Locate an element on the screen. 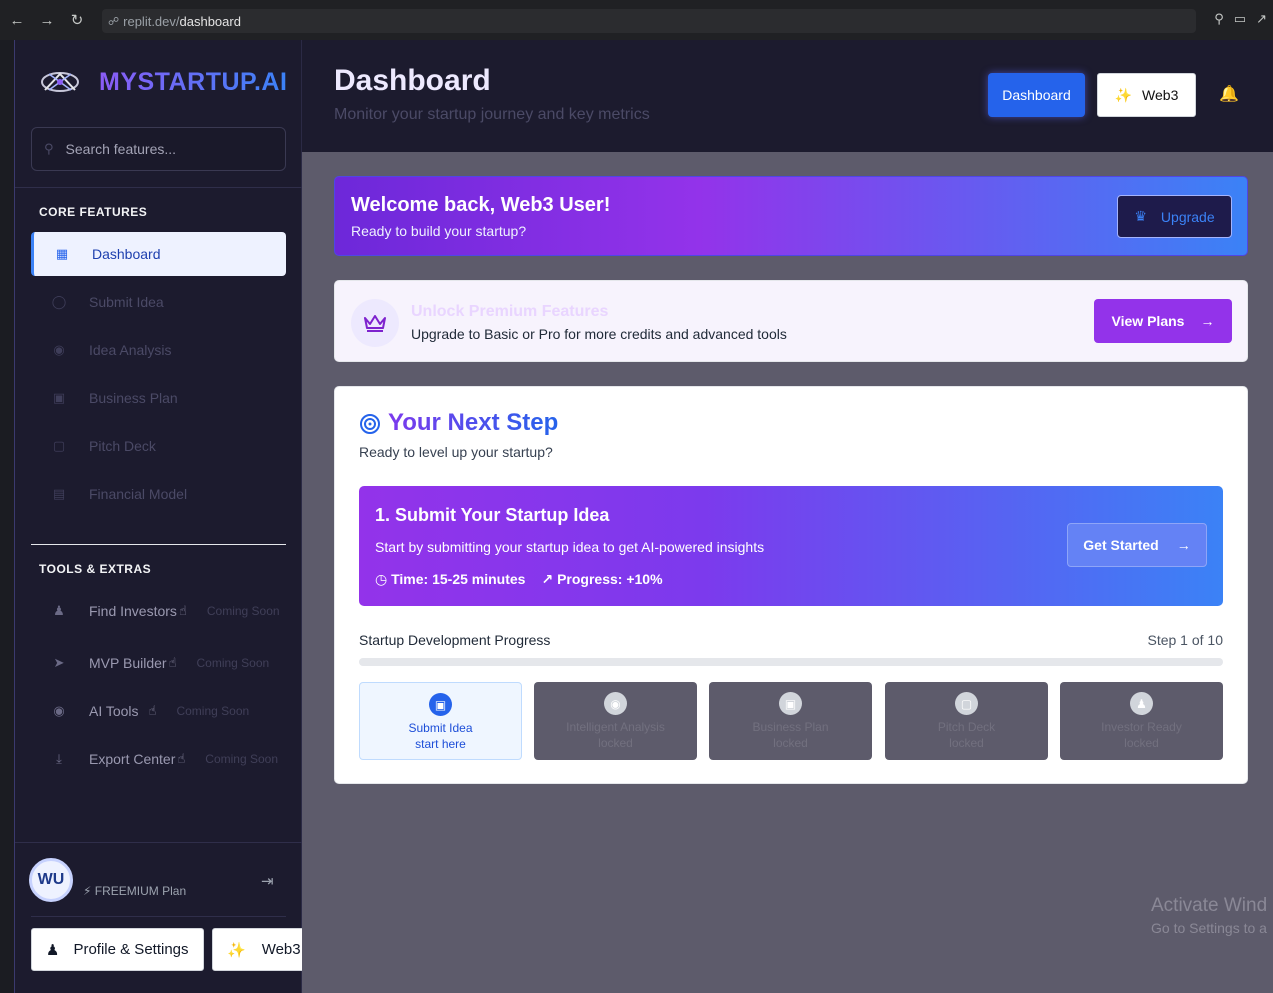  sidebar-item-financial-model: ▤ Financial Model is located at coordinates (158, 494).